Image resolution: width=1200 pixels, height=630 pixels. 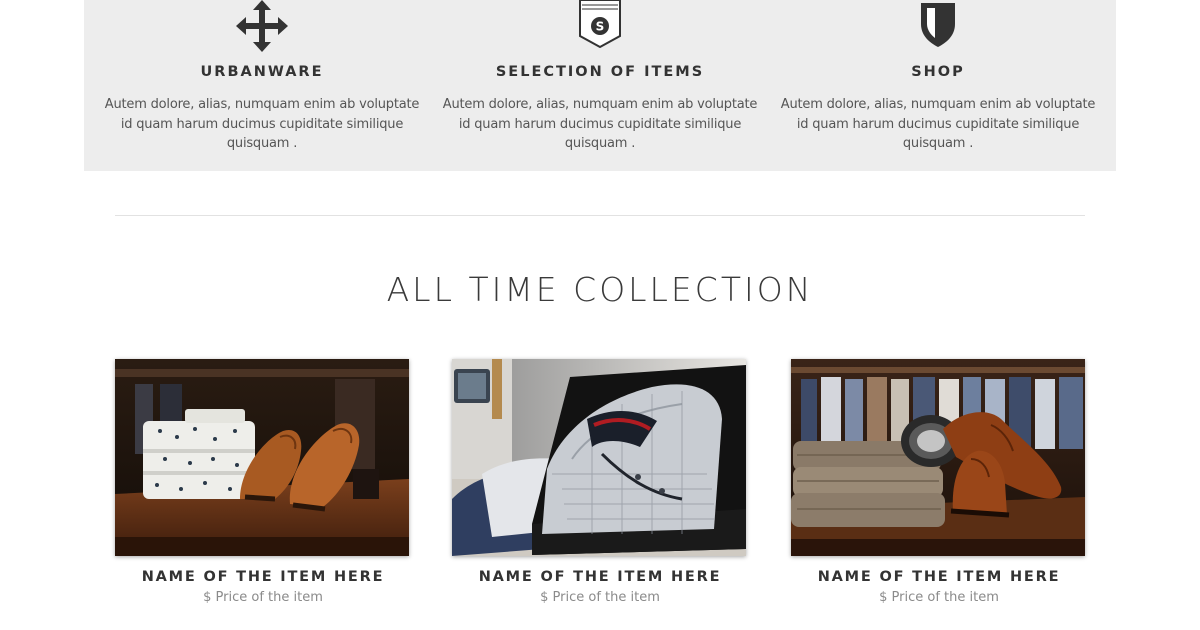 What do you see at coordinates (600, 215) in the screenshot?
I see `section-divider` at bounding box center [600, 215].